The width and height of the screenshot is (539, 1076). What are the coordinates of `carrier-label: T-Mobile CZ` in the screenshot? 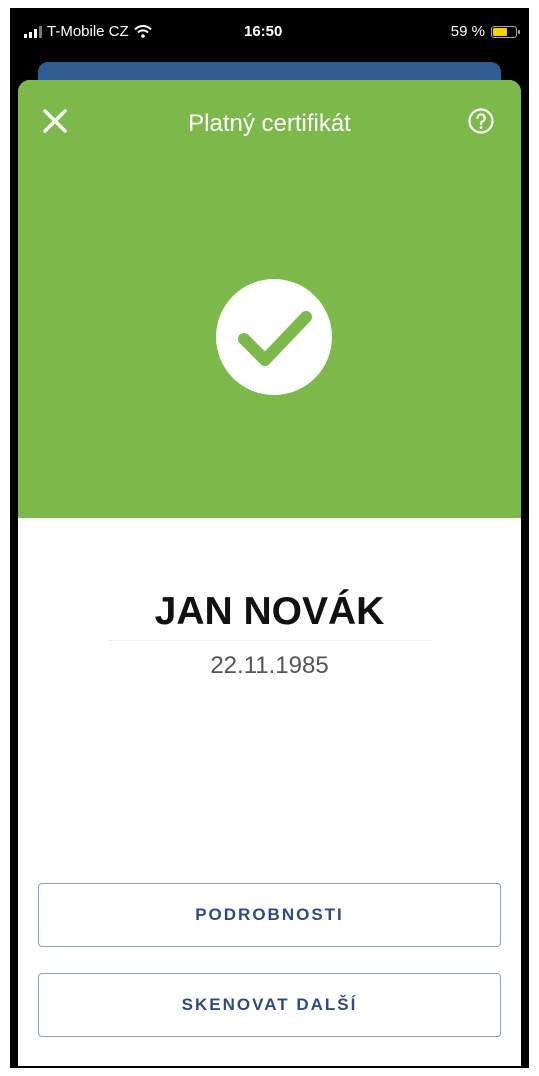 It's located at (88, 31).